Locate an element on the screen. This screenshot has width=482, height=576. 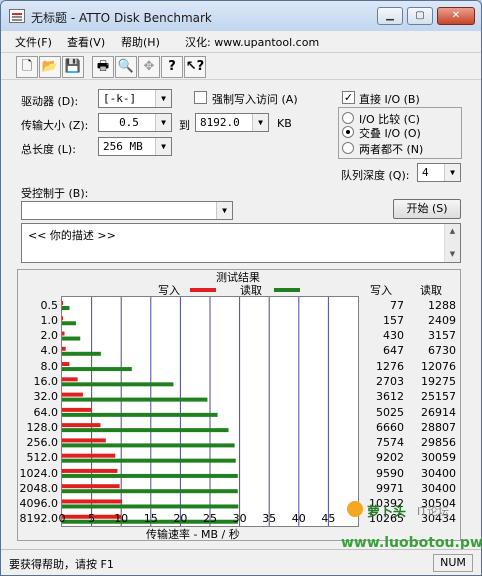
status-help-text: 要获得帮助，请按 F1 is located at coordinates (61, 564).